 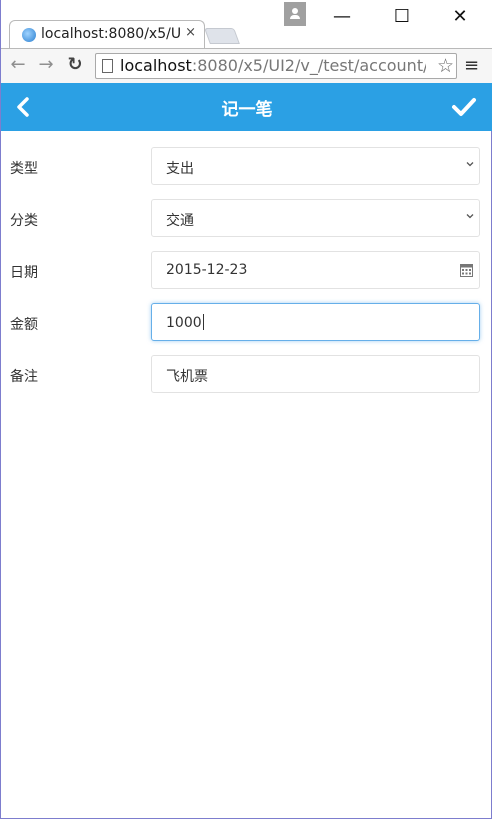 I want to click on date-row: 日期 2015-12-23, so click(x=246, y=277).